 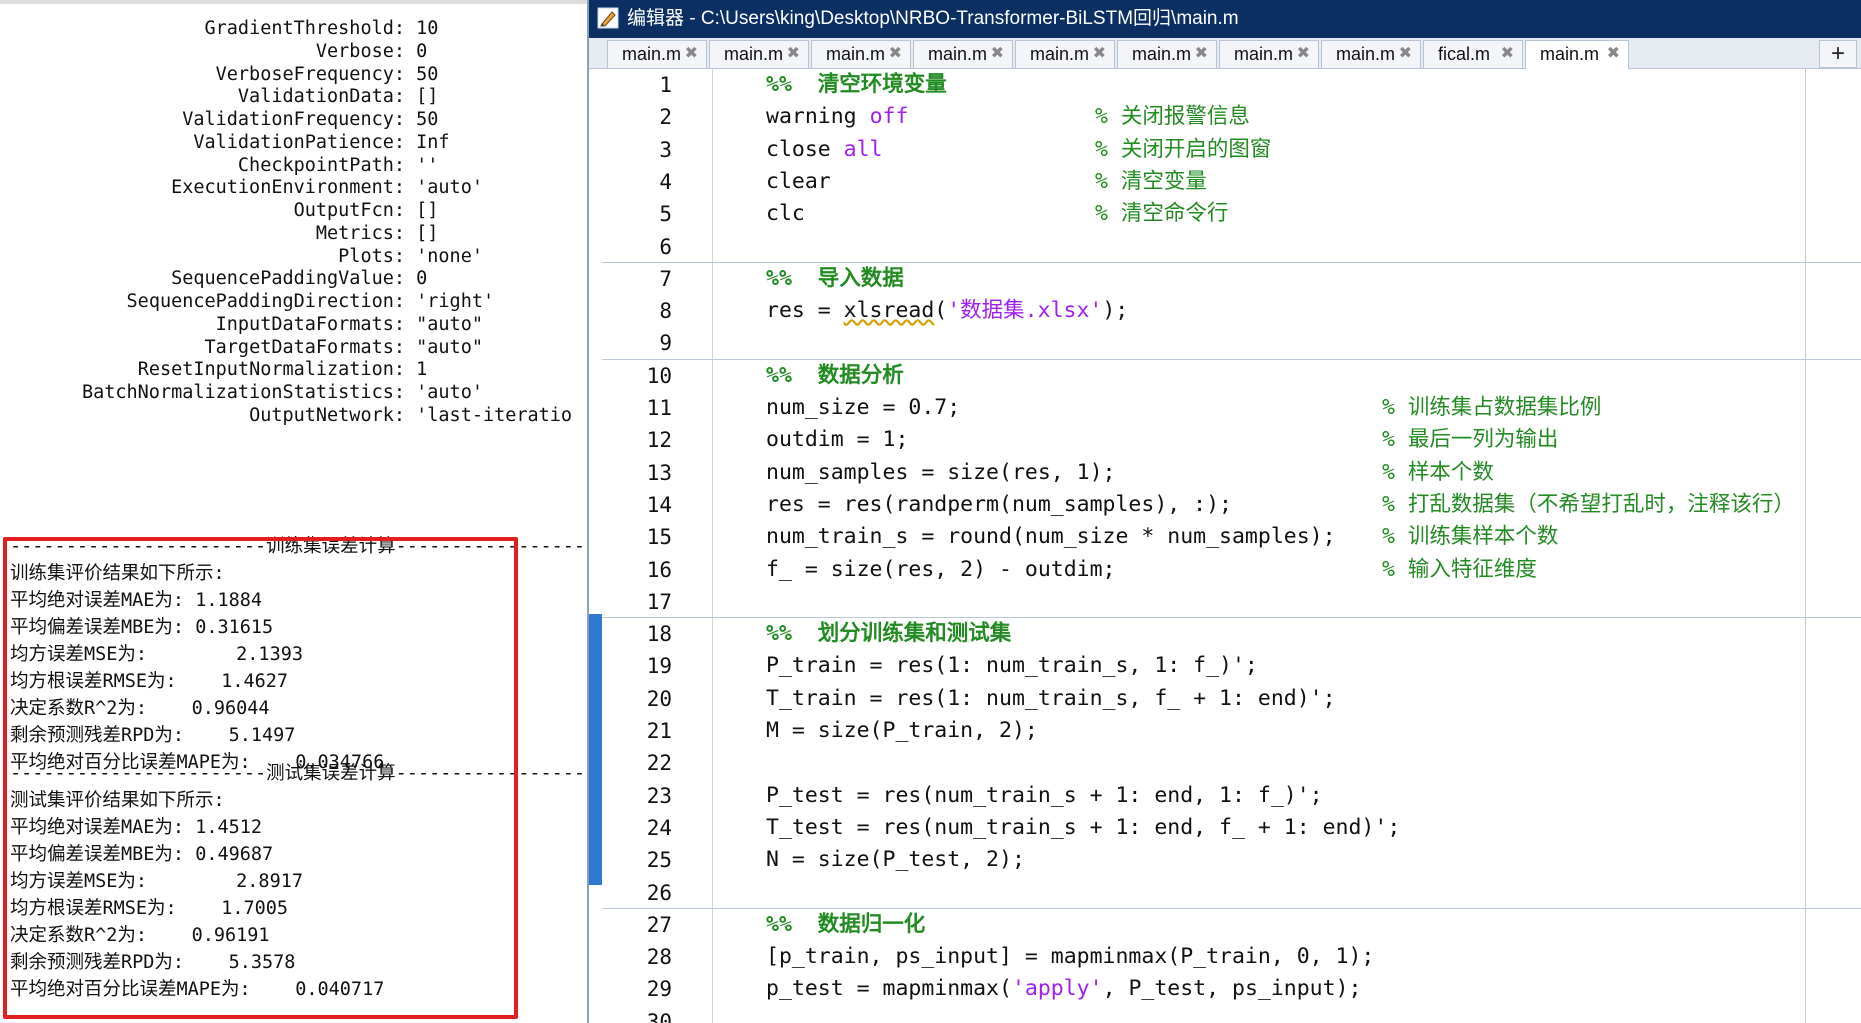 I want to click on code-text: %% 划分训练集和测试集, so click(x=889, y=634).